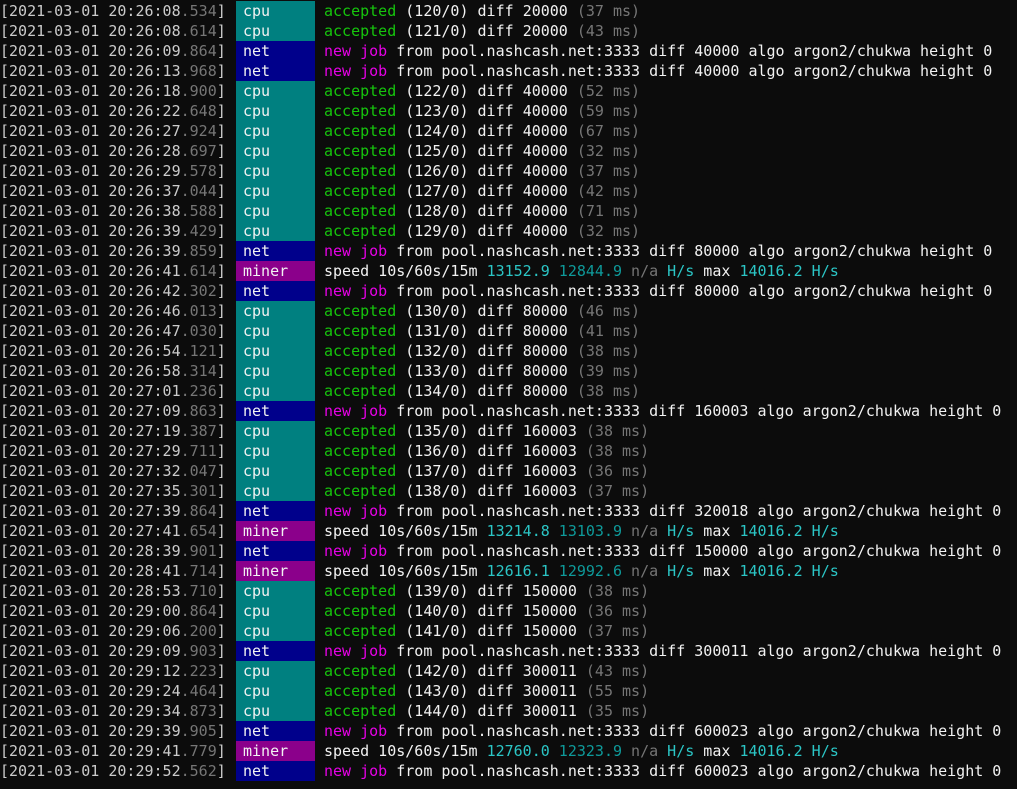  I want to click on timestamp-ms: .429, so click(198, 231).